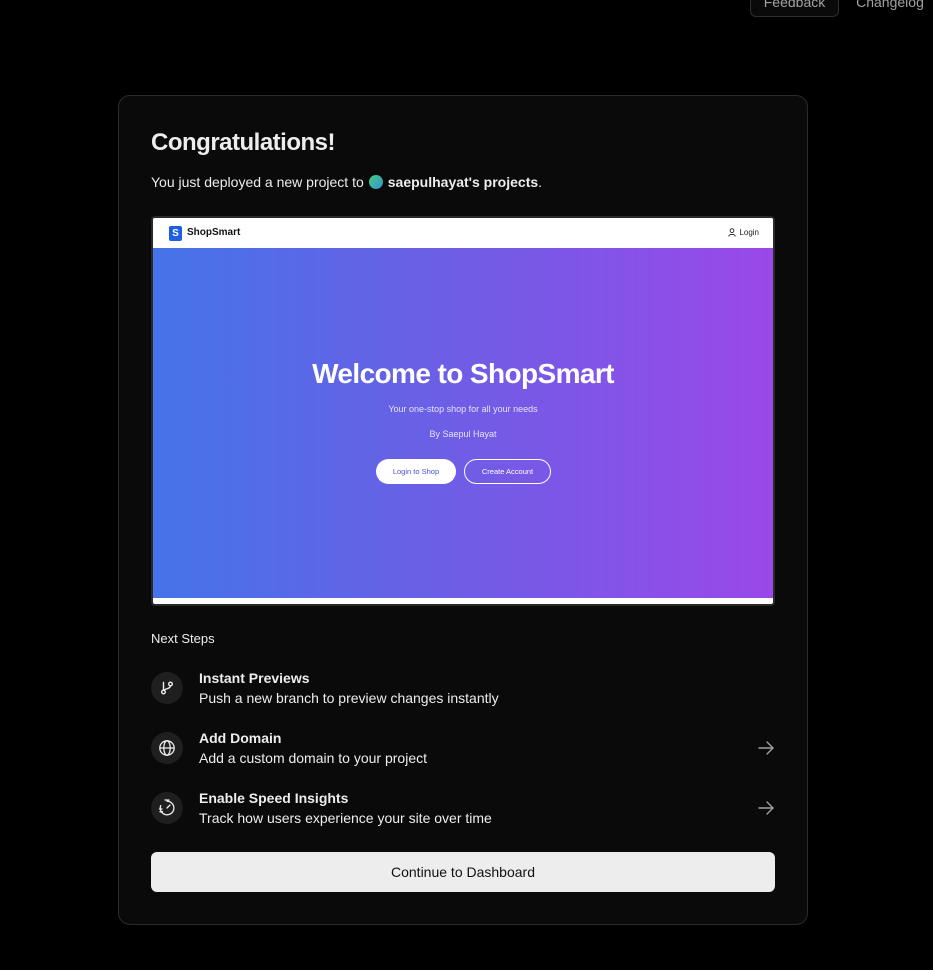 The image size is (933, 970). I want to click on team-avatar, so click(375, 182).